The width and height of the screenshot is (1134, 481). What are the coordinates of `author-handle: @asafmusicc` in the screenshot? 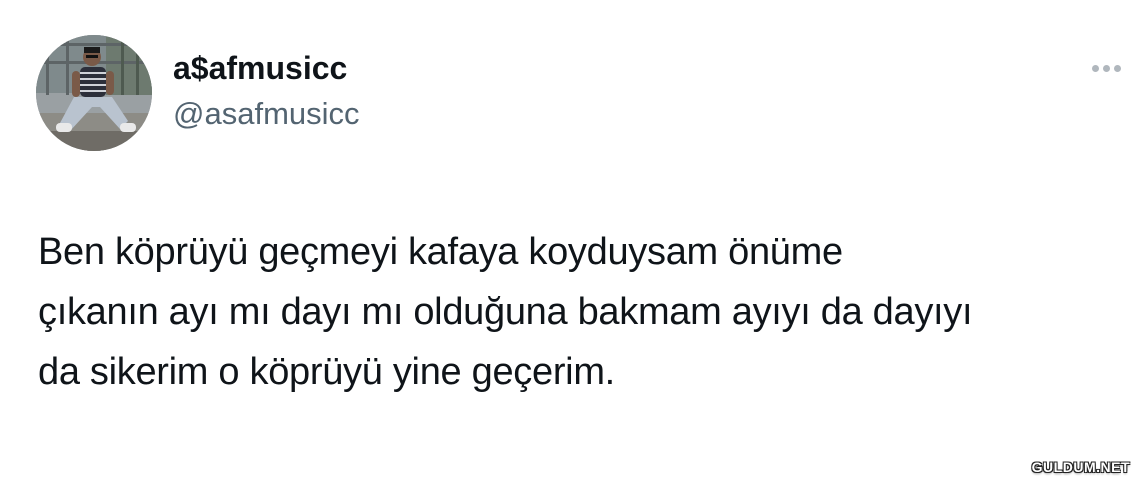 It's located at (266, 114).